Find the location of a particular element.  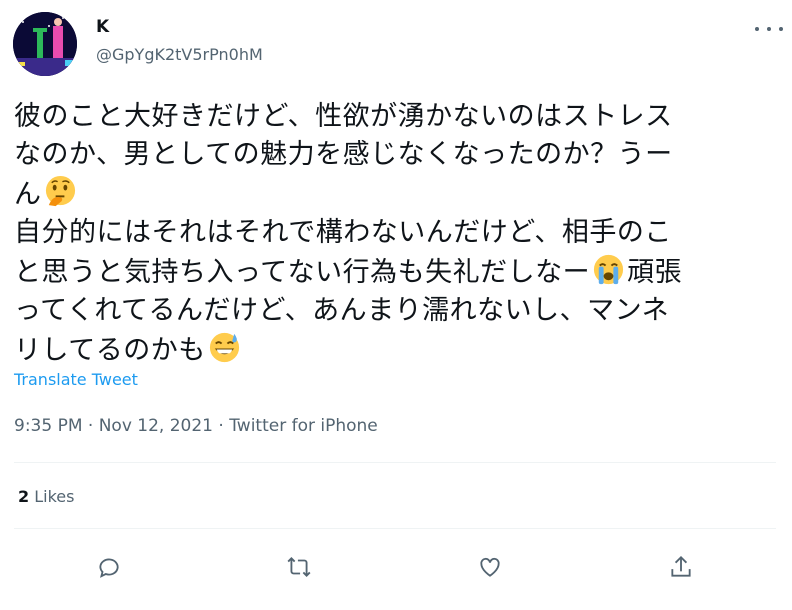

tweet-line: と思うと気持ち入ってない行為も失礼だしなー is located at coordinates (302, 272).